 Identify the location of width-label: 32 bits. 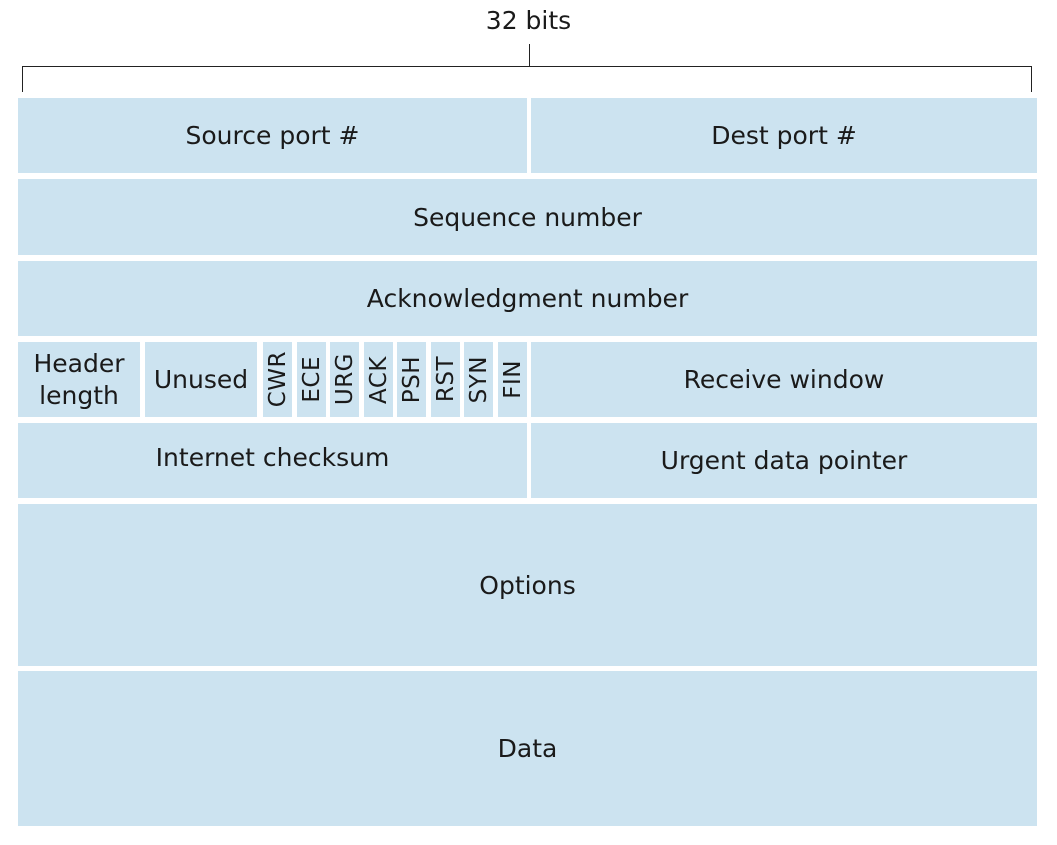
(528, 20).